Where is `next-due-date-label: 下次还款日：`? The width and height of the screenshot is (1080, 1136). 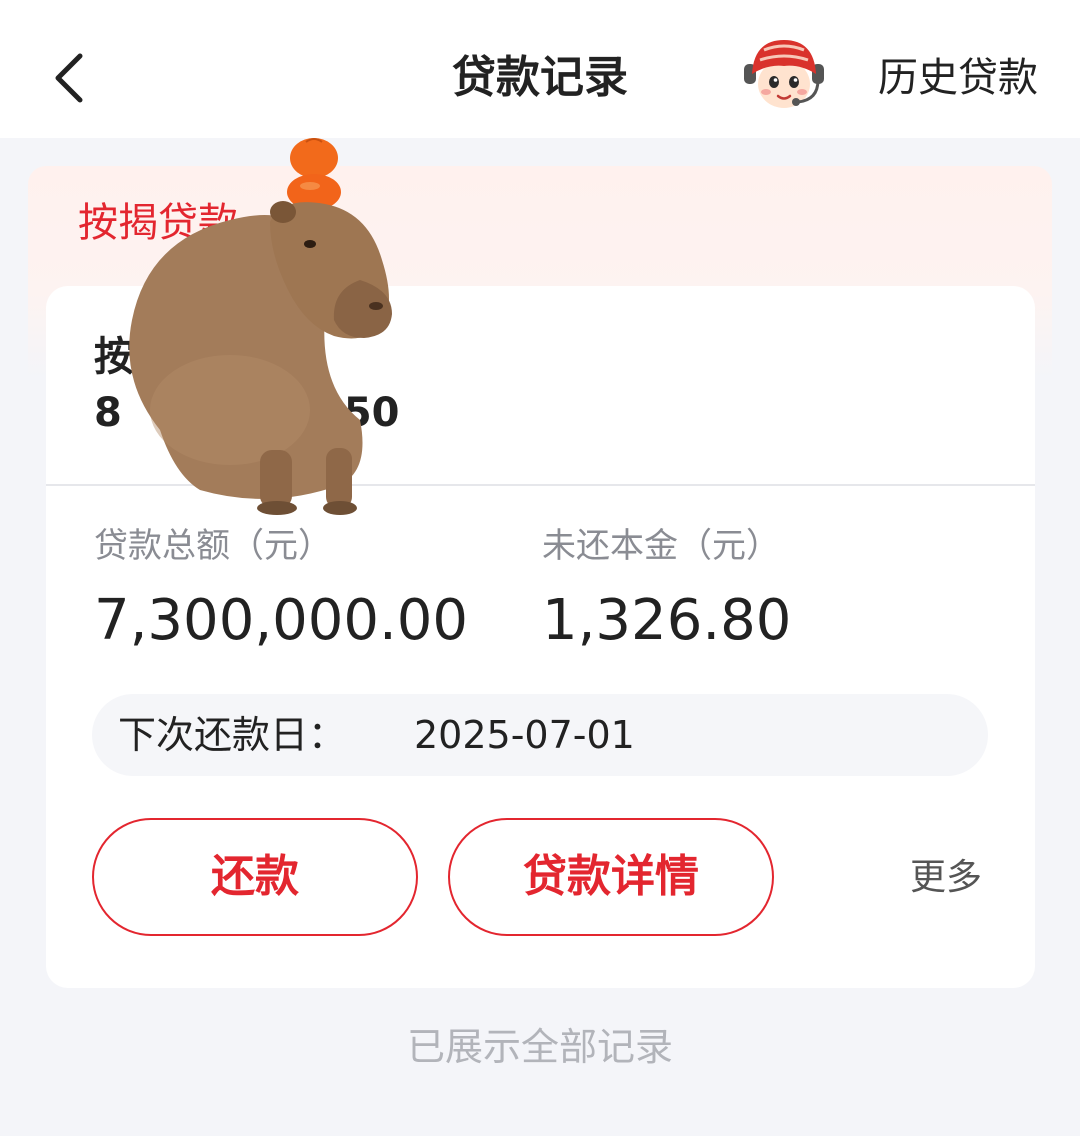 next-due-date-label: 下次还款日： is located at coordinates (232, 735).